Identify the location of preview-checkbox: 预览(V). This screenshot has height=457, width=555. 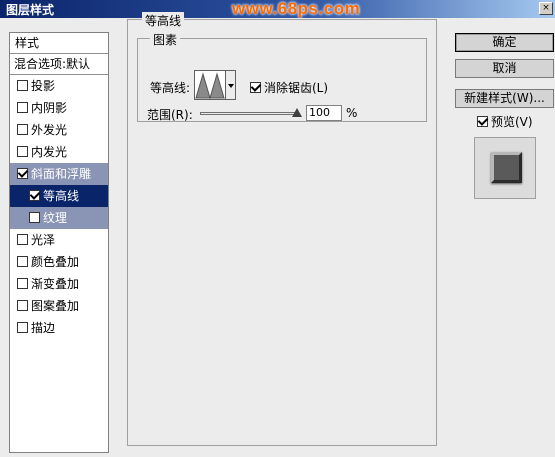
(505, 121).